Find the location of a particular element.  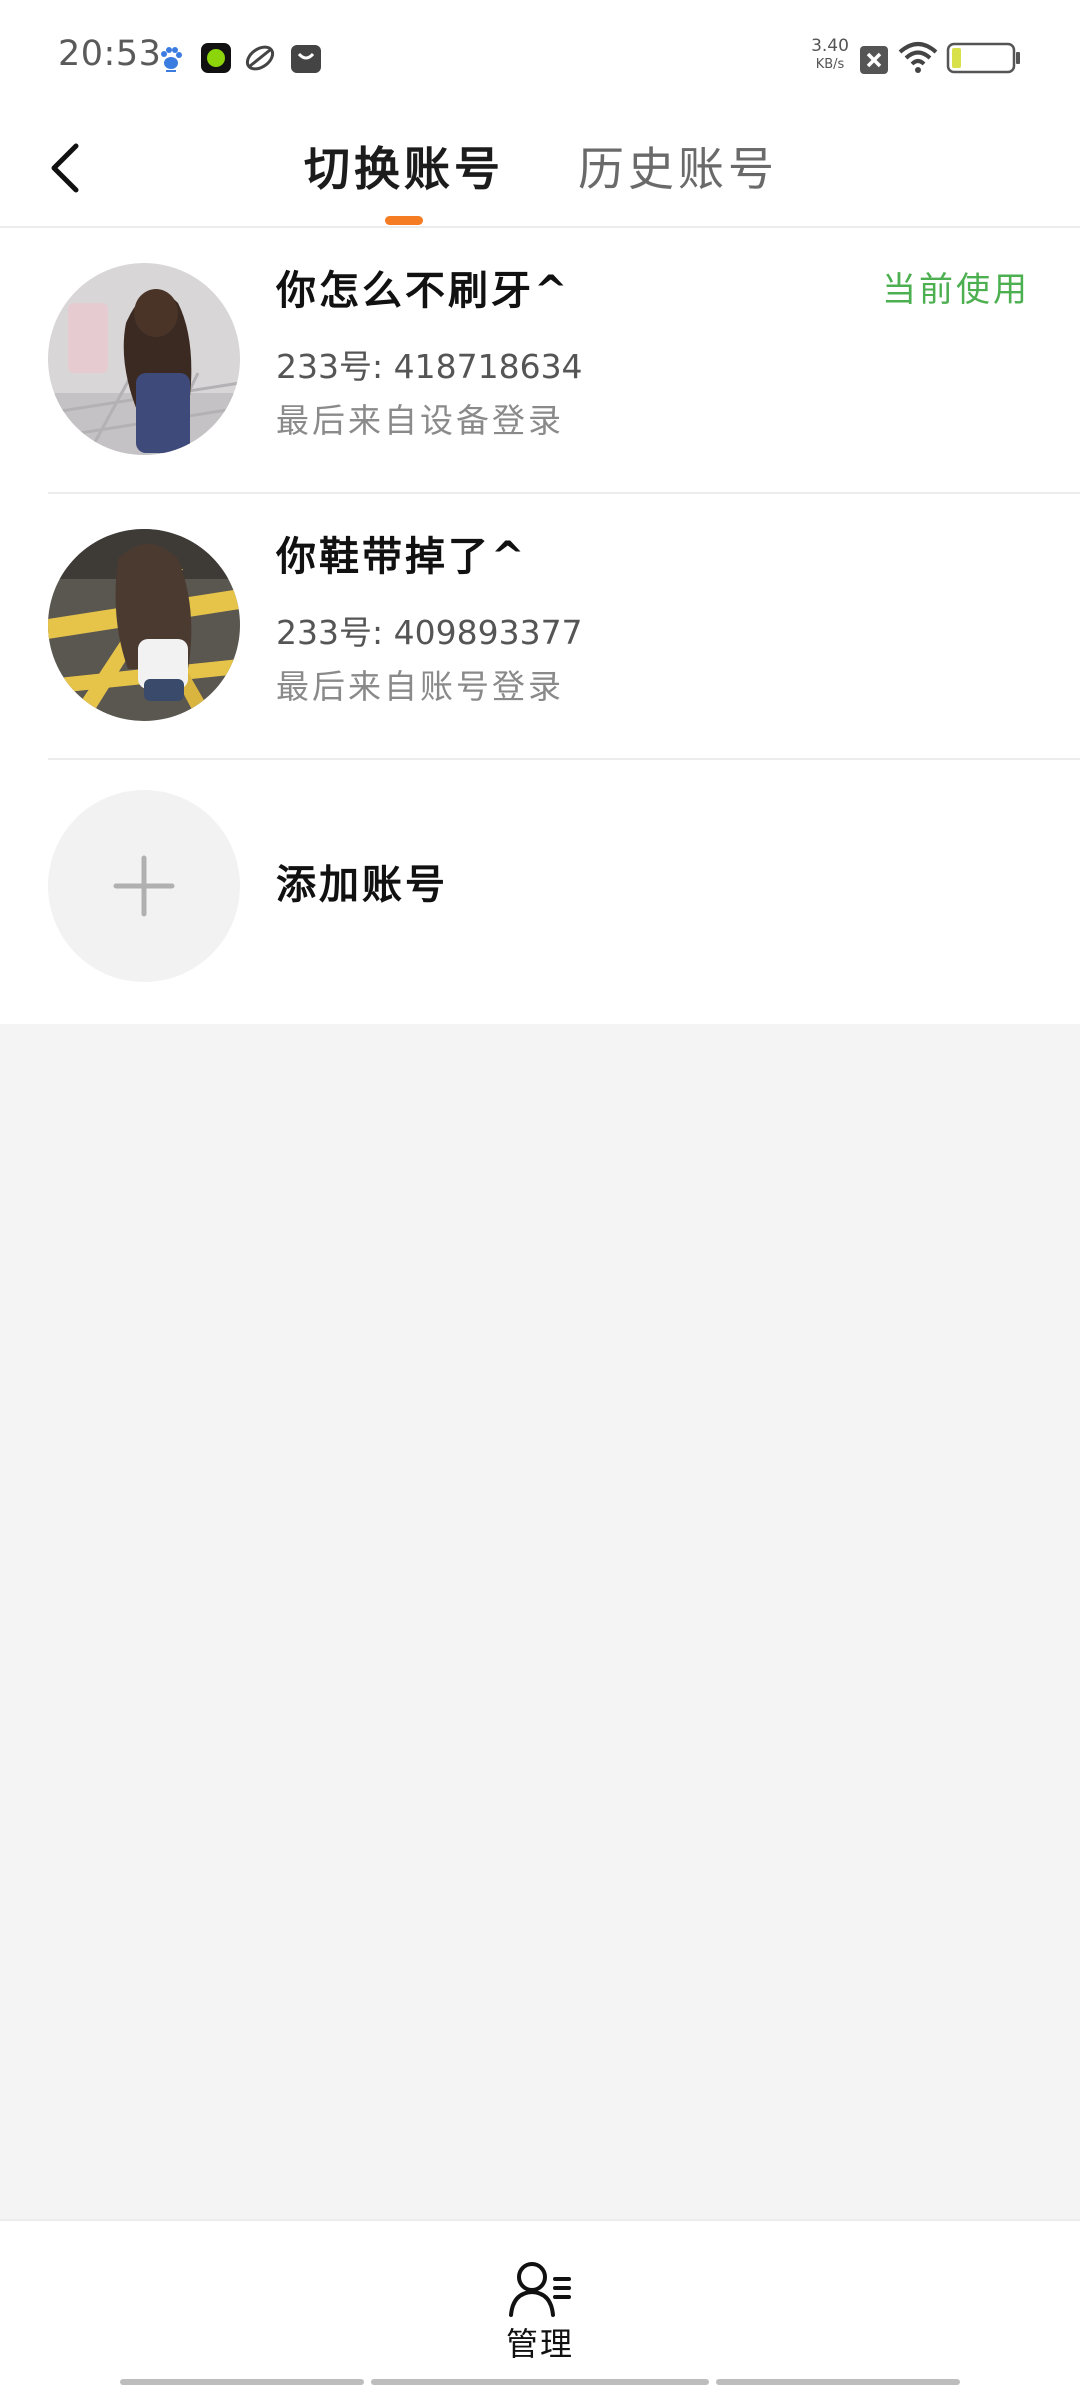

net-speed-value: 3.40 is located at coordinates (830, 46).